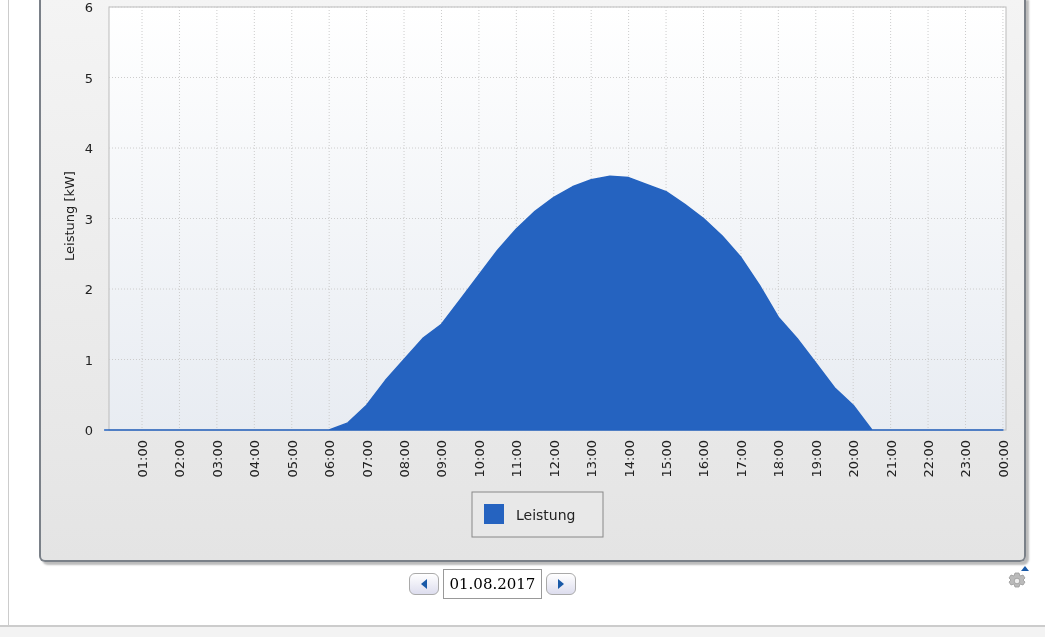 This screenshot has height=640, width=1045. I want to click on x-tick-label: 08:00, so click(405, 459).